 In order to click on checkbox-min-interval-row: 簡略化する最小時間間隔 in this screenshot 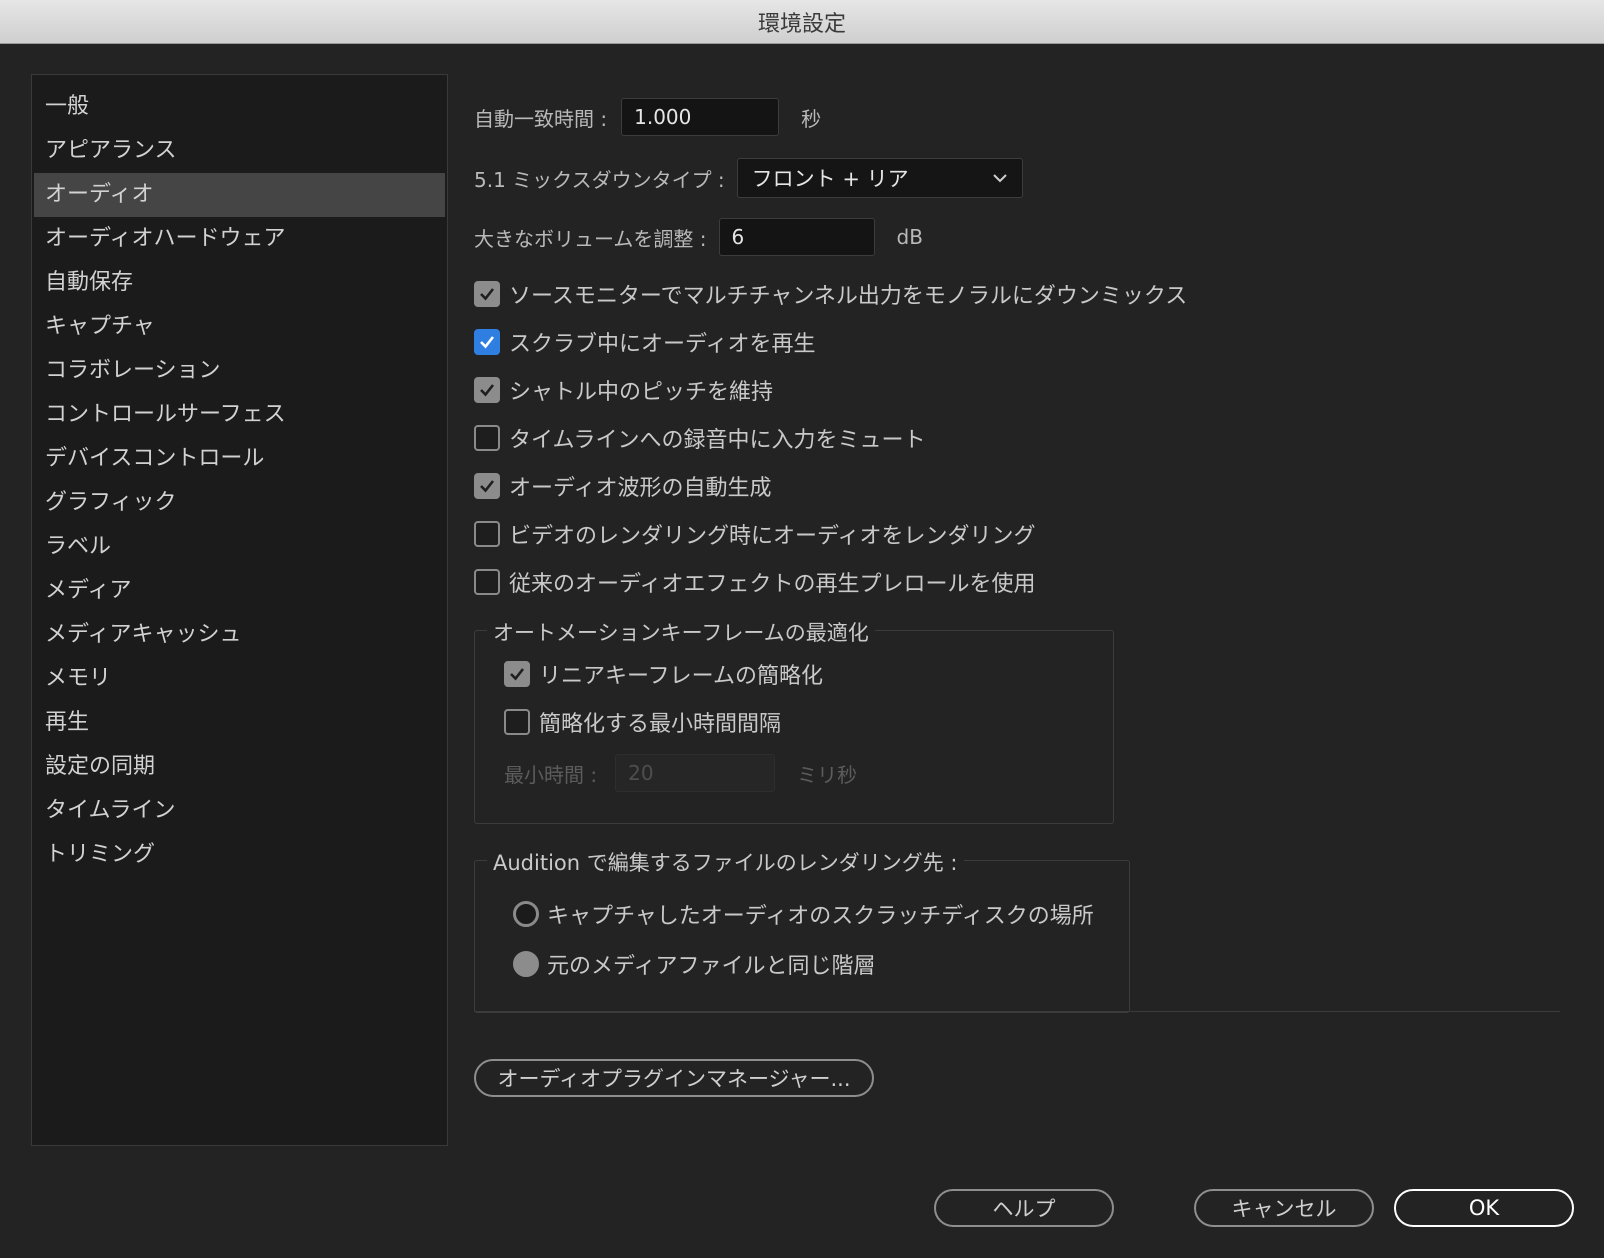, I will do `click(642, 722)`.